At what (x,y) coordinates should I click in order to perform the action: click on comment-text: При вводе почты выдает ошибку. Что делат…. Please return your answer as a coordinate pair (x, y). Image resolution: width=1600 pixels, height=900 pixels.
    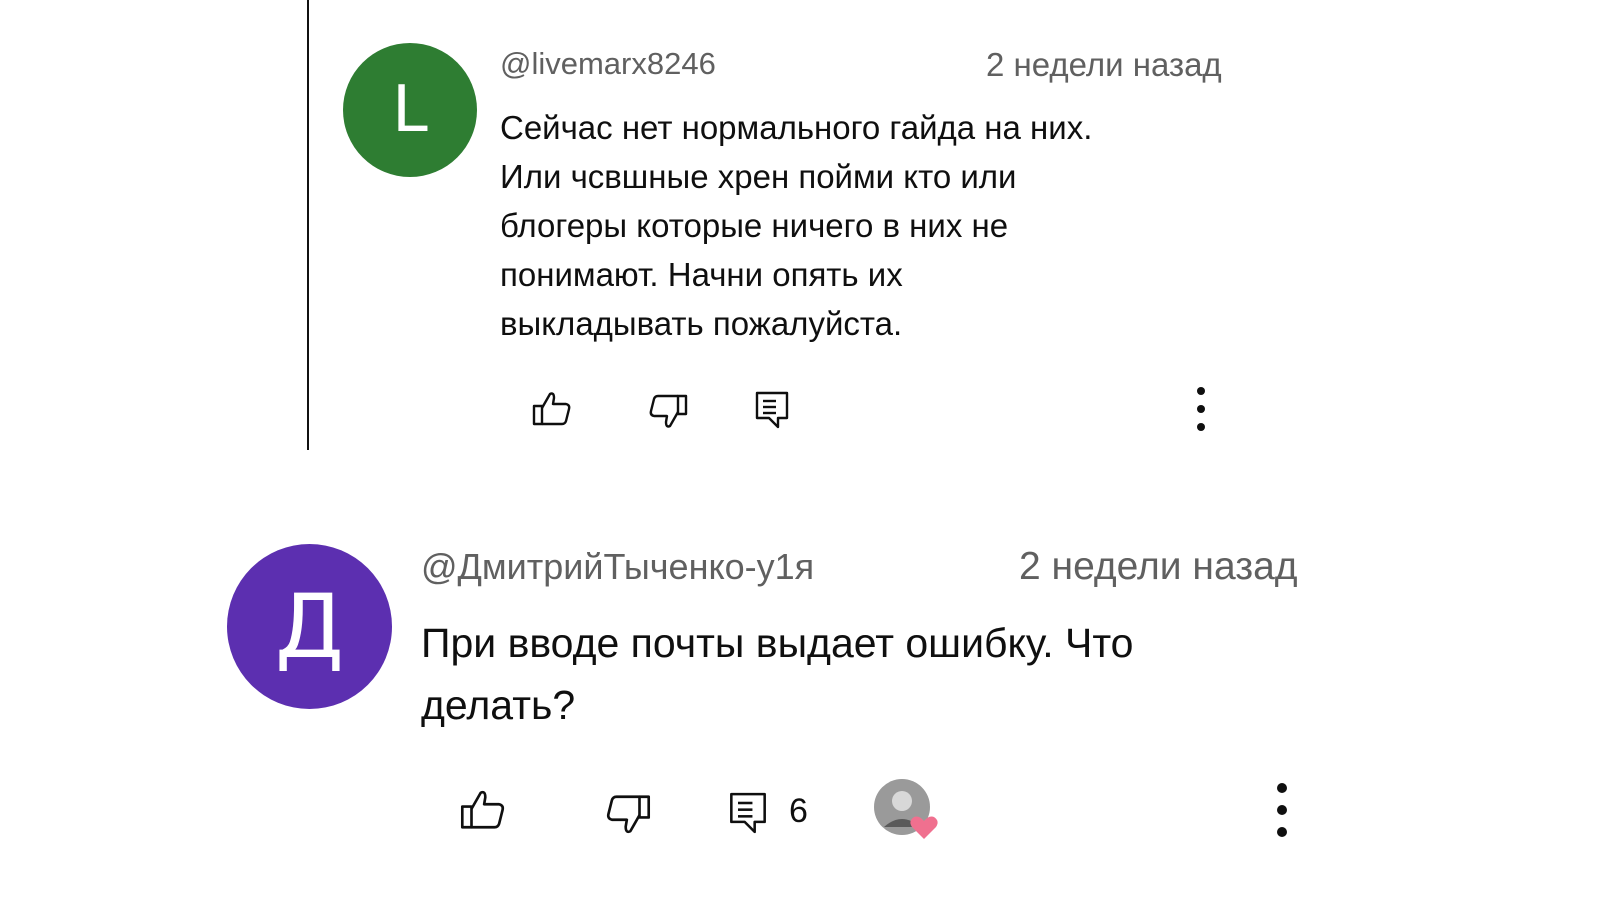
    Looking at the image, I should click on (777, 674).